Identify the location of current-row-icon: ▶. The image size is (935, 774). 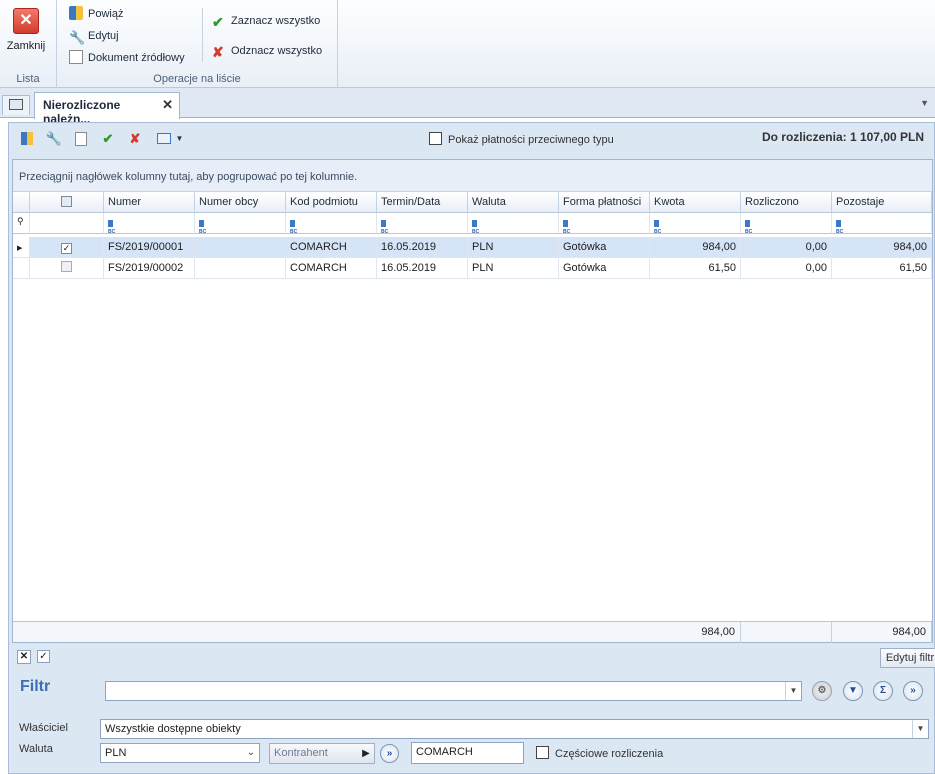
(20, 248).